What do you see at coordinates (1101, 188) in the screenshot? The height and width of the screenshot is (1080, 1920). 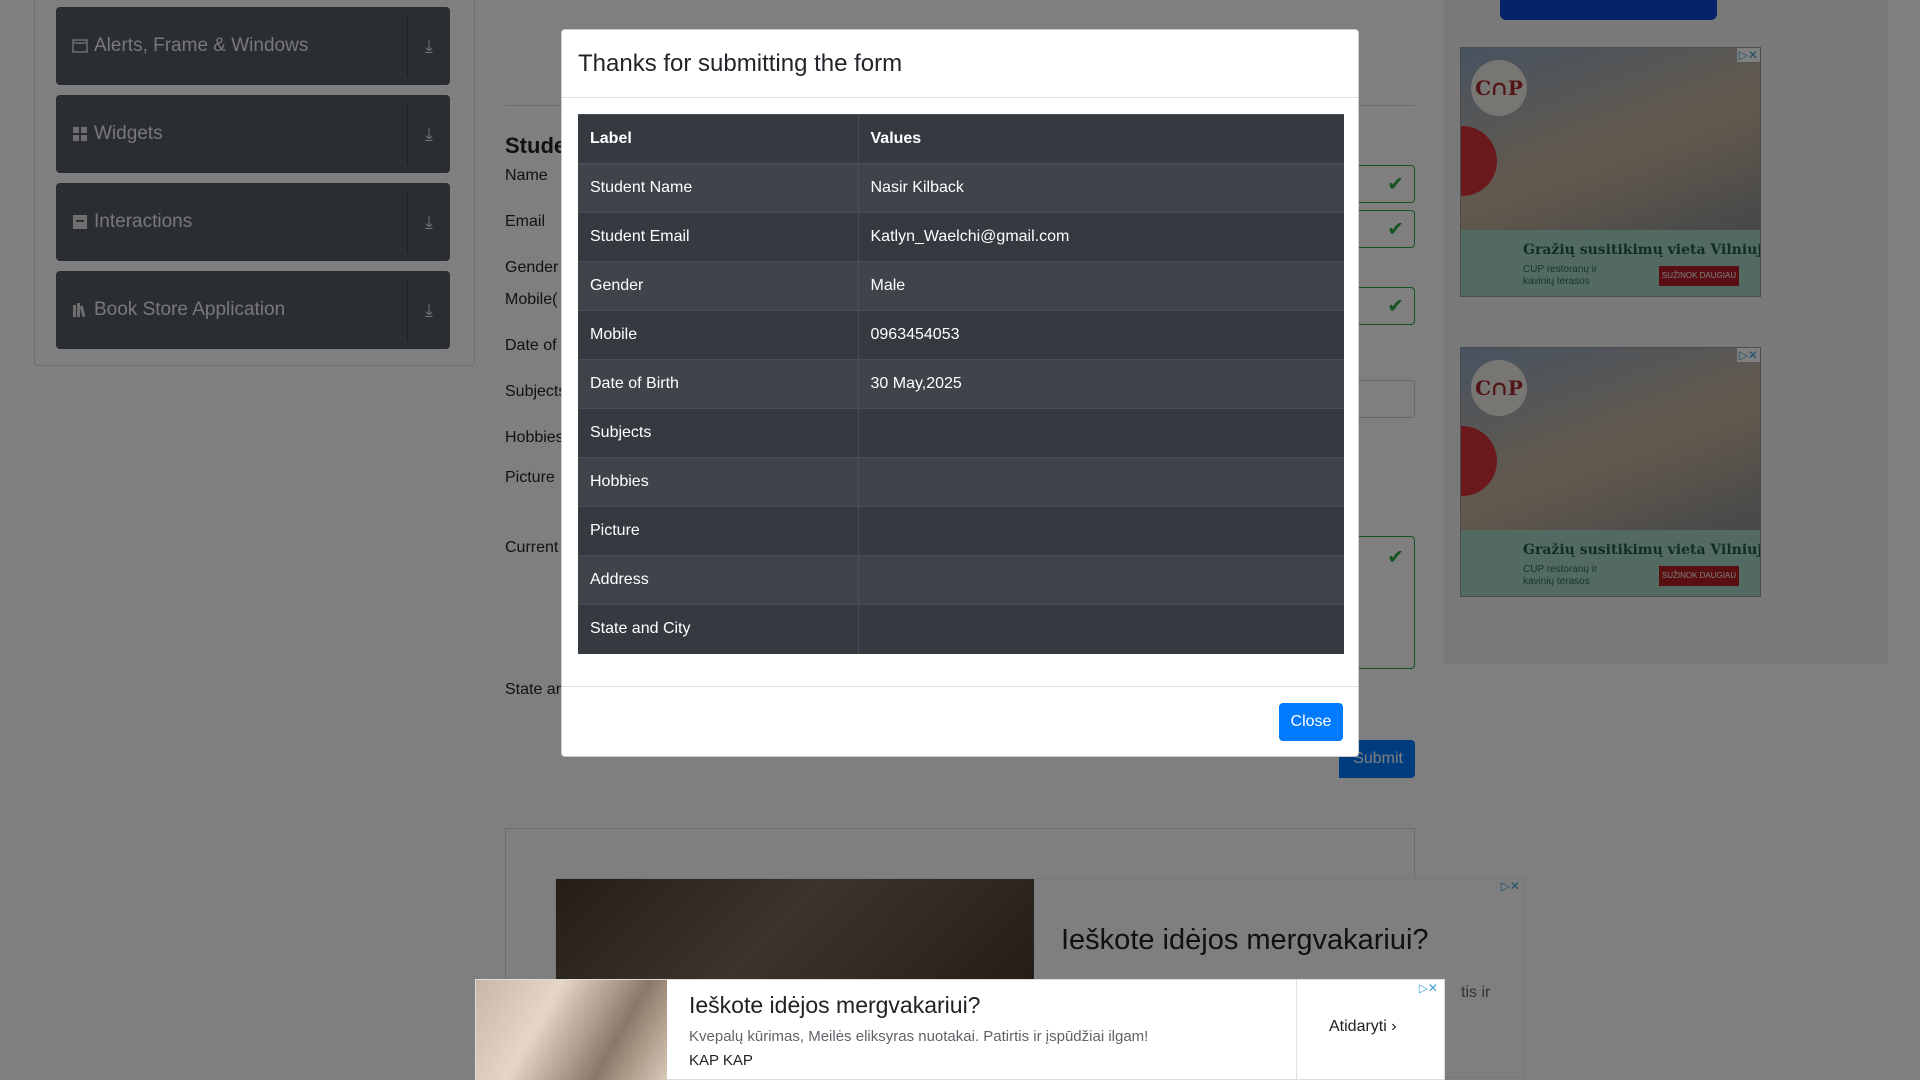 I see `row-value: Nasir Kilback` at bounding box center [1101, 188].